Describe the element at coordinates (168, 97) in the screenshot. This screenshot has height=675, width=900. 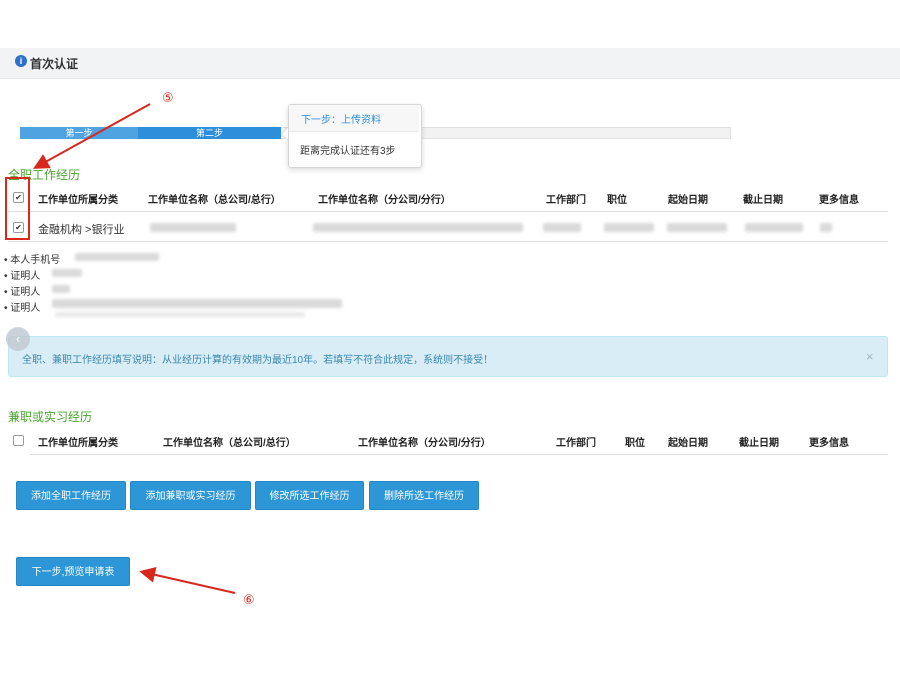
I see `annotation-label-5: ⑤` at that location.